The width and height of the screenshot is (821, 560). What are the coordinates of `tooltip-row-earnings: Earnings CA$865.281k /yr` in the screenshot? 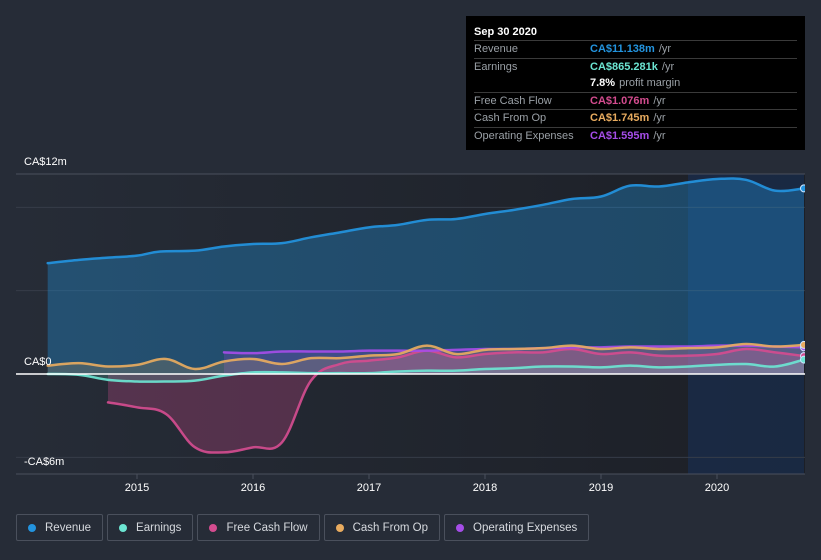 It's located at (635, 67).